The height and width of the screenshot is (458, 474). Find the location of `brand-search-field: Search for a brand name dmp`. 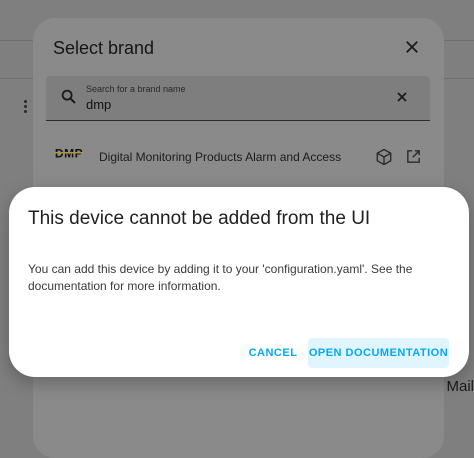

brand-search-field: Search for a brand name dmp is located at coordinates (238, 98).